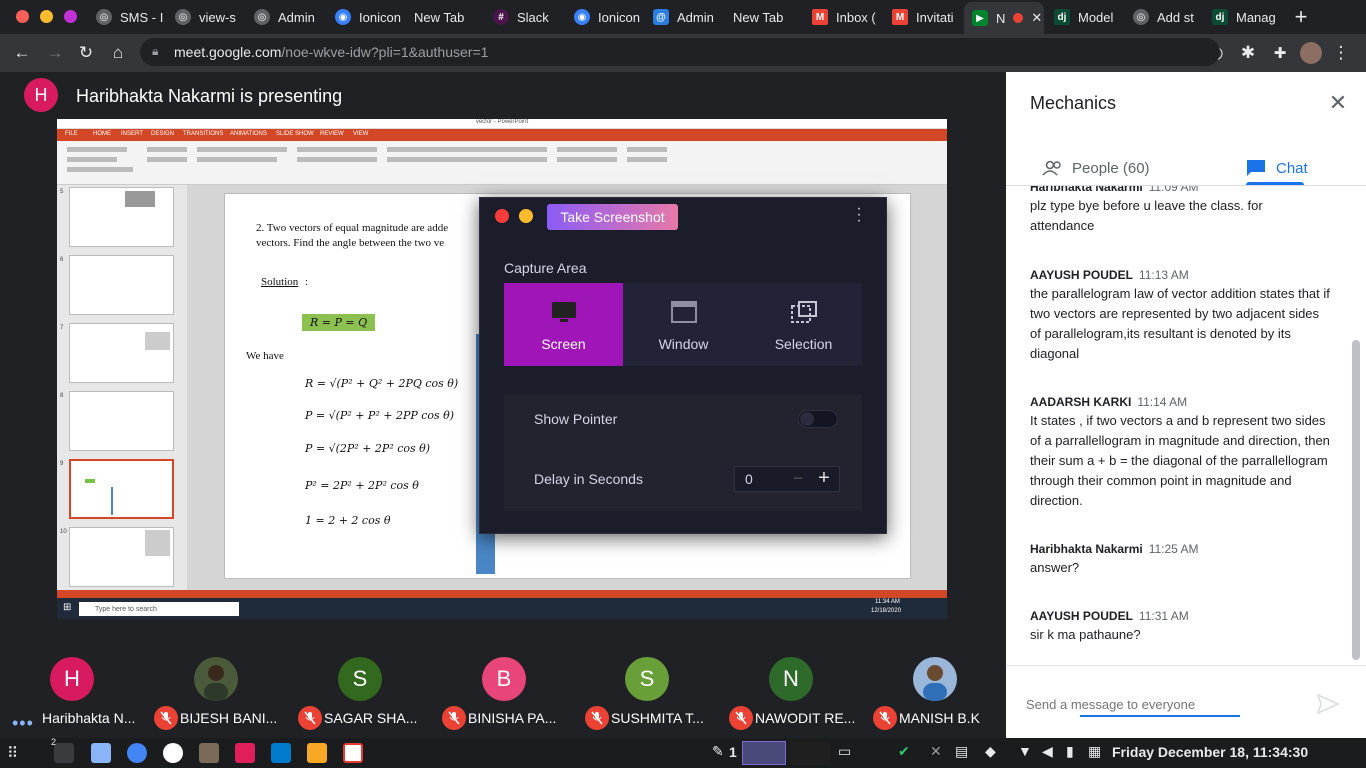 This screenshot has height=768, width=1366. I want to click on vscode-icon, so click(281, 753).